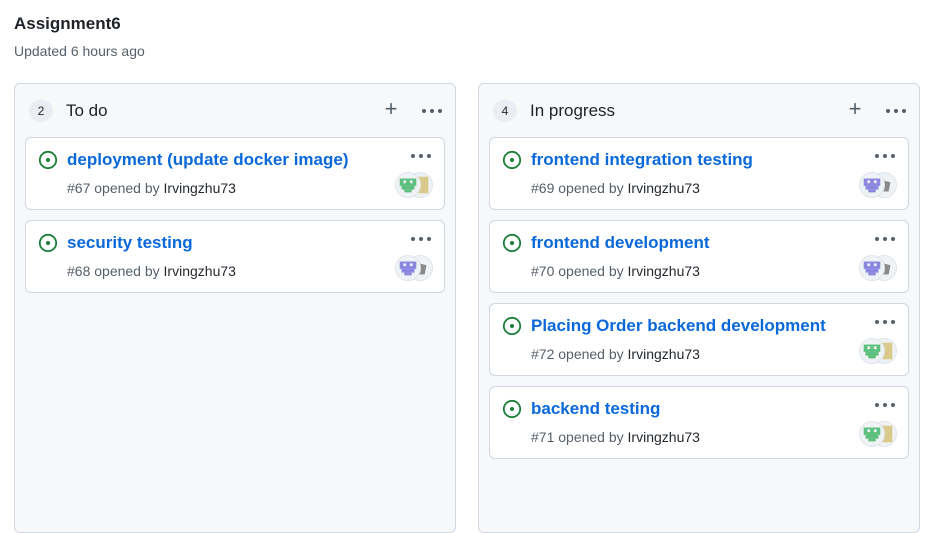 The width and height of the screenshot is (931, 533). Describe the element at coordinates (130, 243) in the screenshot. I see `issue-title-link: security testing` at that location.